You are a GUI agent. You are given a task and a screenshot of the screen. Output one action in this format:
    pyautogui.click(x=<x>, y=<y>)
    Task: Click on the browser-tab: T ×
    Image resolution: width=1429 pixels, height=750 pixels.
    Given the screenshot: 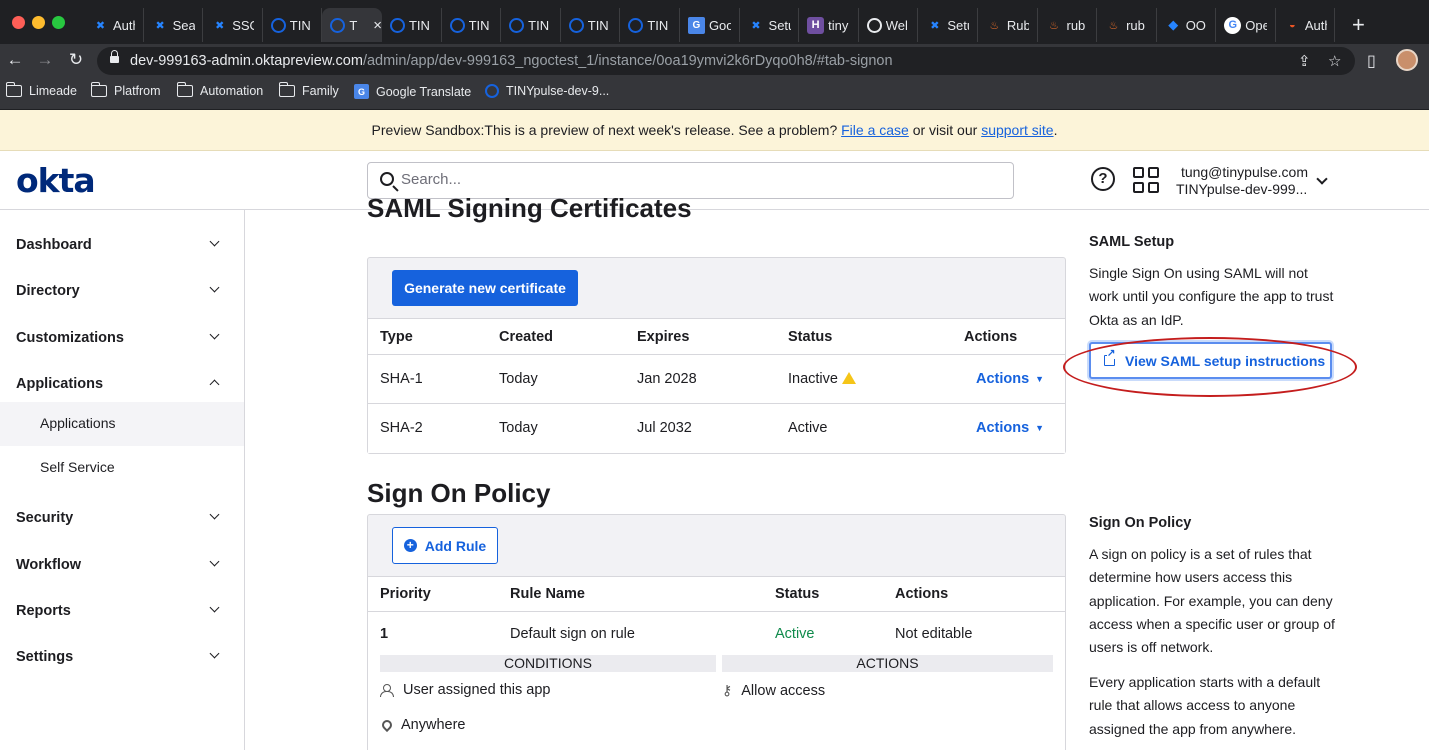 What is the action you would take?
    pyautogui.click(x=352, y=25)
    